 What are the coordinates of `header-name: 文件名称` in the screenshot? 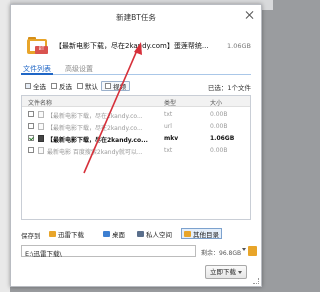 It's located at (40, 102).